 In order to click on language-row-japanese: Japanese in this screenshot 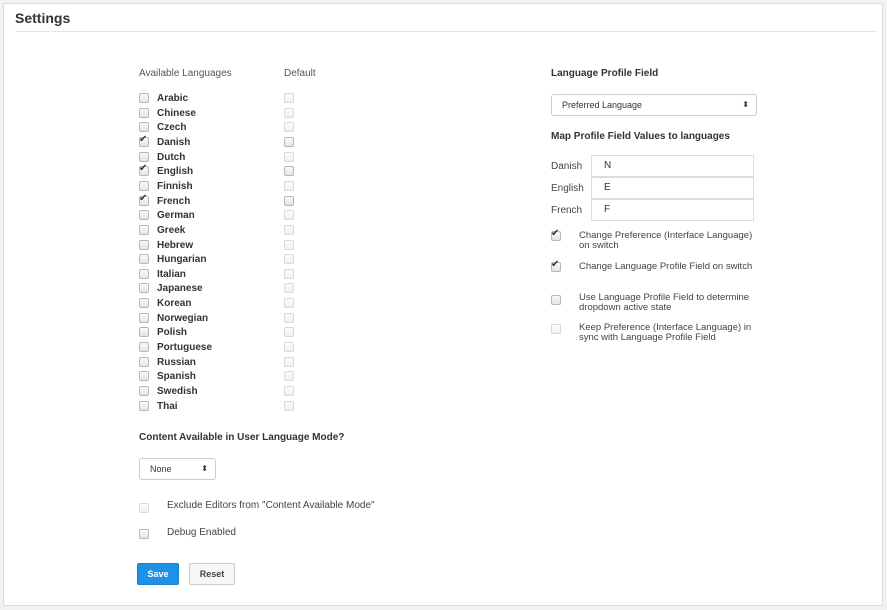, I will do `click(200, 290)`.